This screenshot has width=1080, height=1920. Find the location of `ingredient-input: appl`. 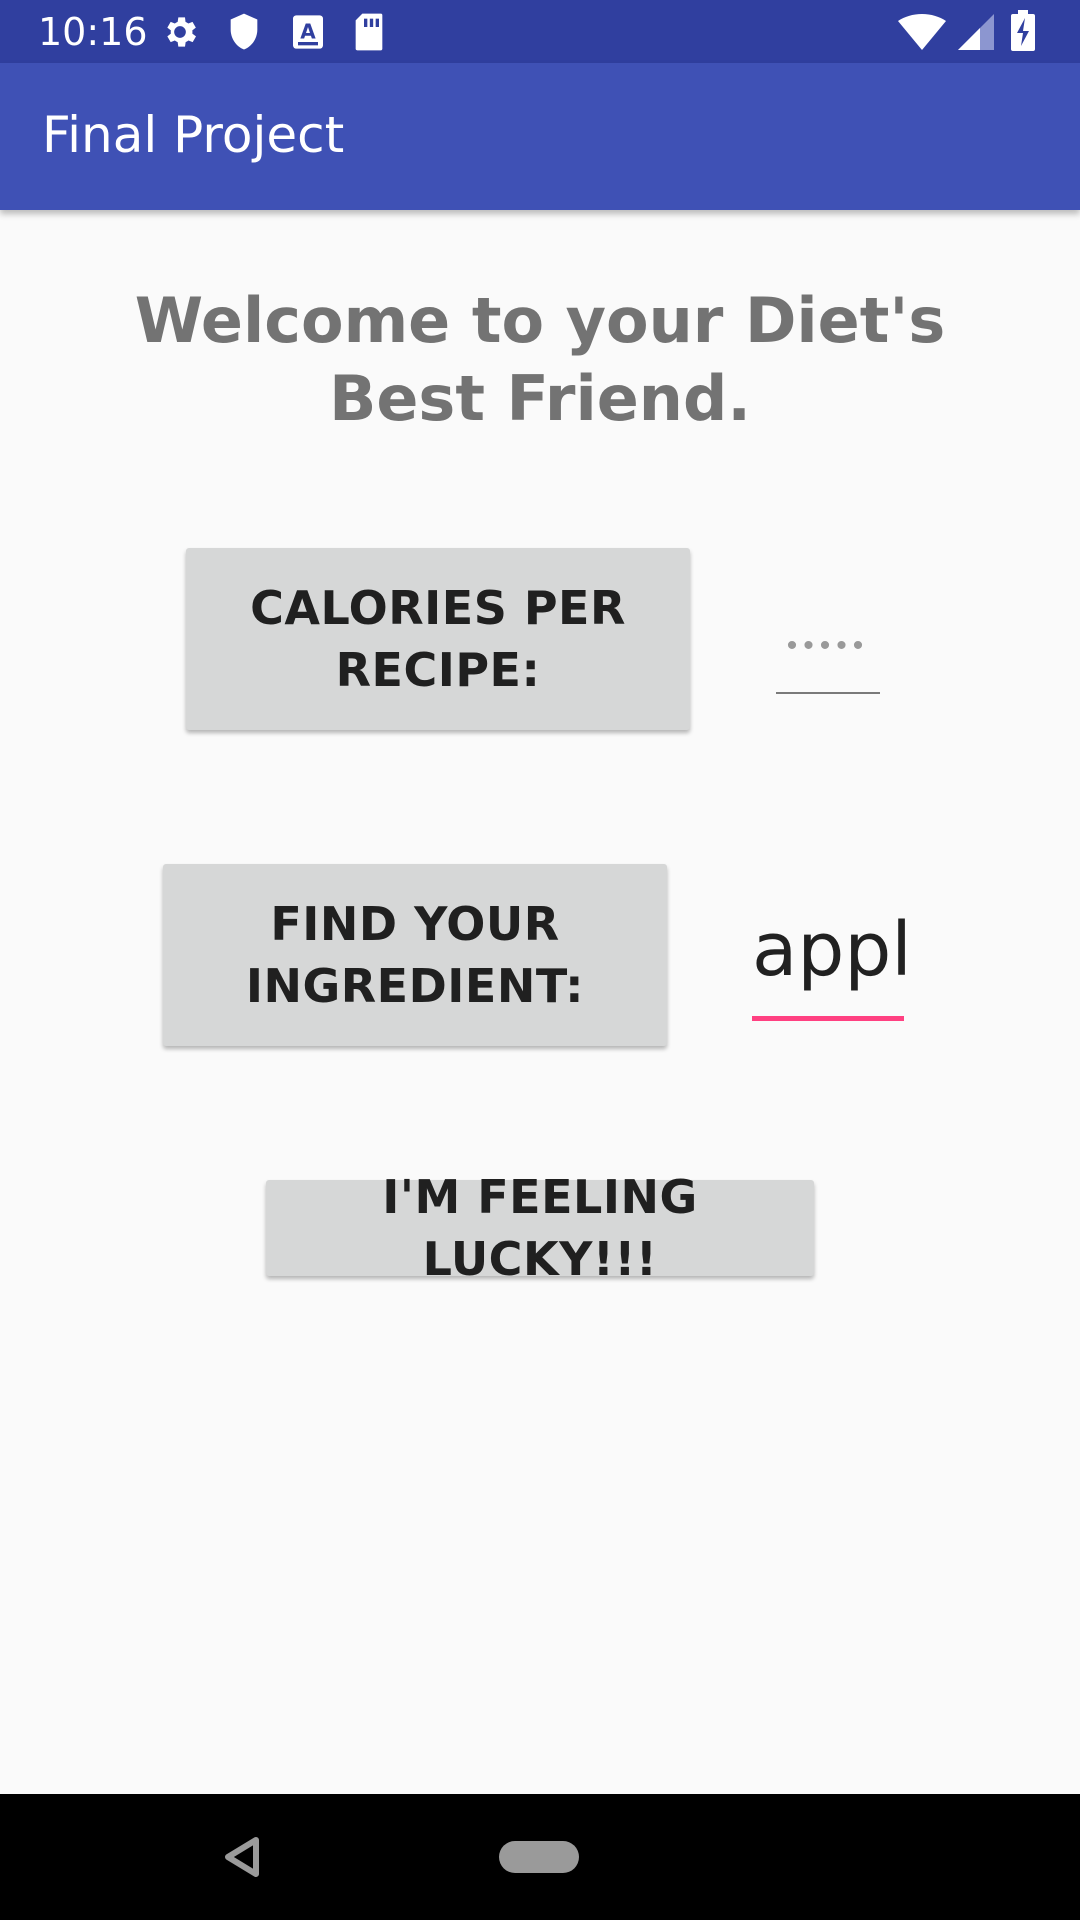

ingredient-input: appl is located at coordinates (832, 960).